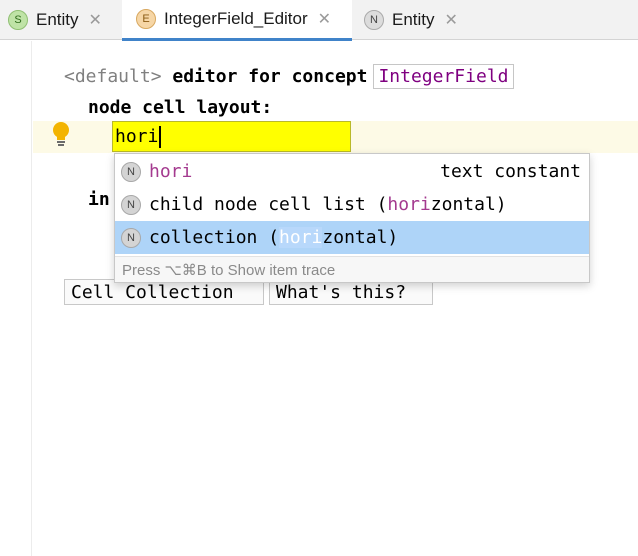  What do you see at coordinates (510, 171) in the screenshot?
I see `item-type-label: text constant` at bounding box center [510, 171].